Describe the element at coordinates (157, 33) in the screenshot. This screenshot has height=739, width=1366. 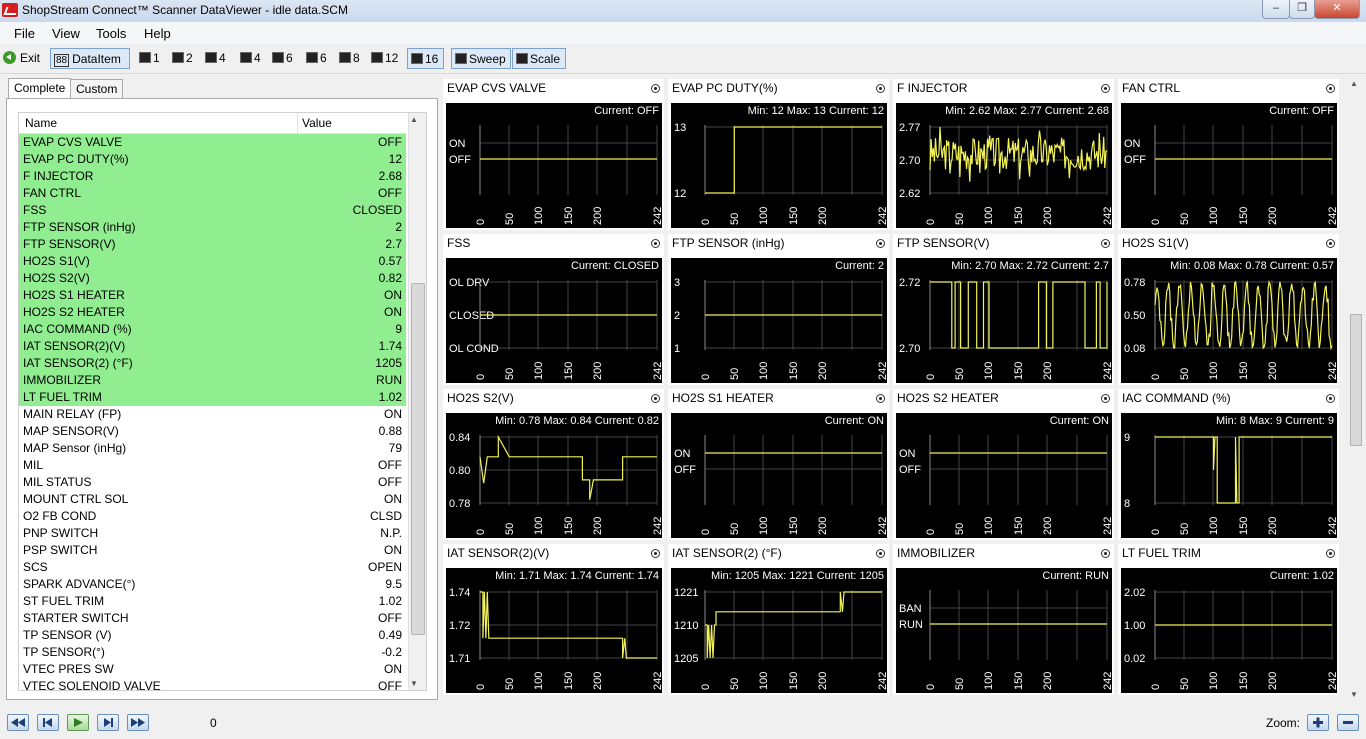
I see `menu-help: Help` at that location.